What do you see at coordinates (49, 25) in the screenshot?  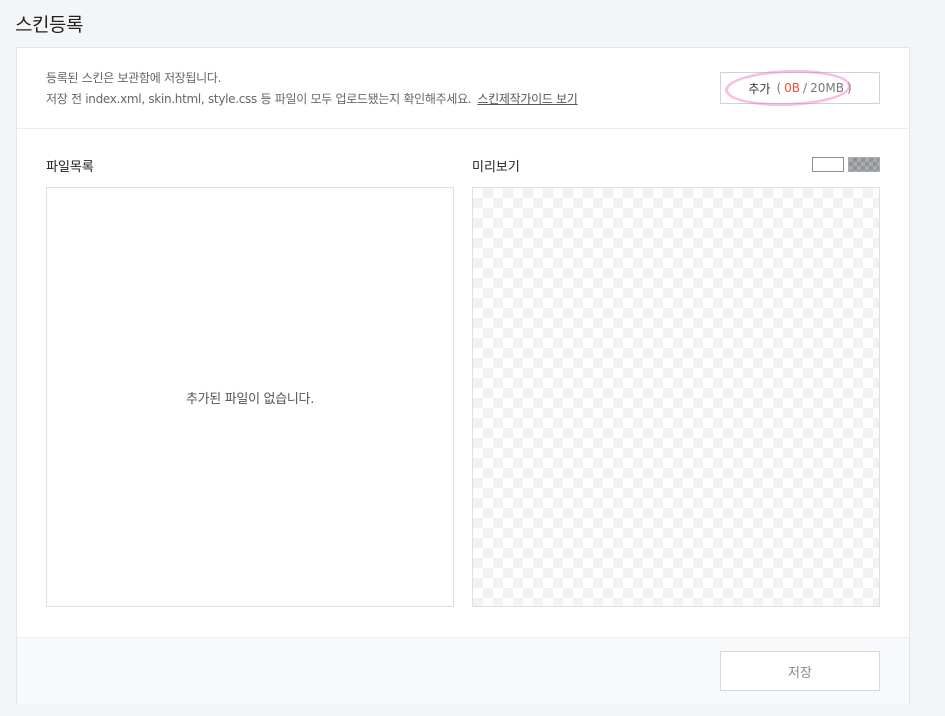 I see `page-title: 스킨등록` at bounding box center [49, 25].